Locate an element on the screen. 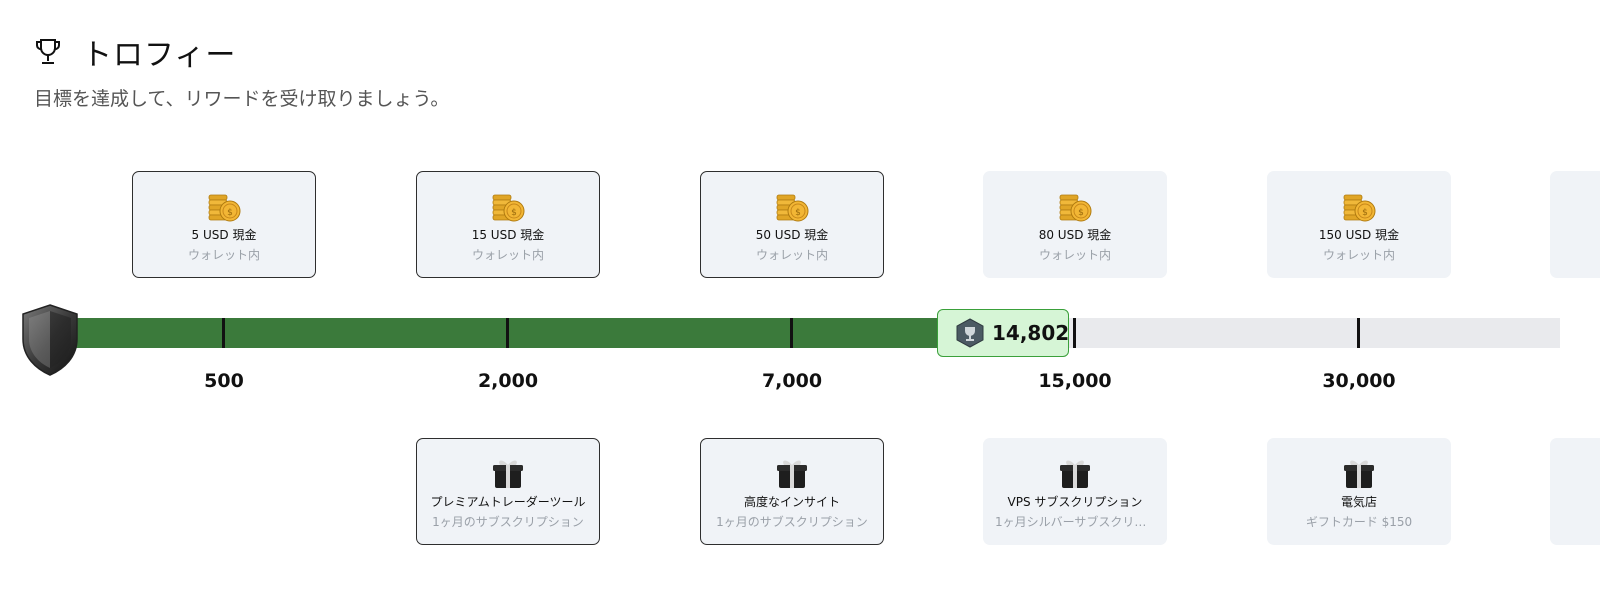  reward-title: 80 USD 現金 is located at coordinates (1075, 235).